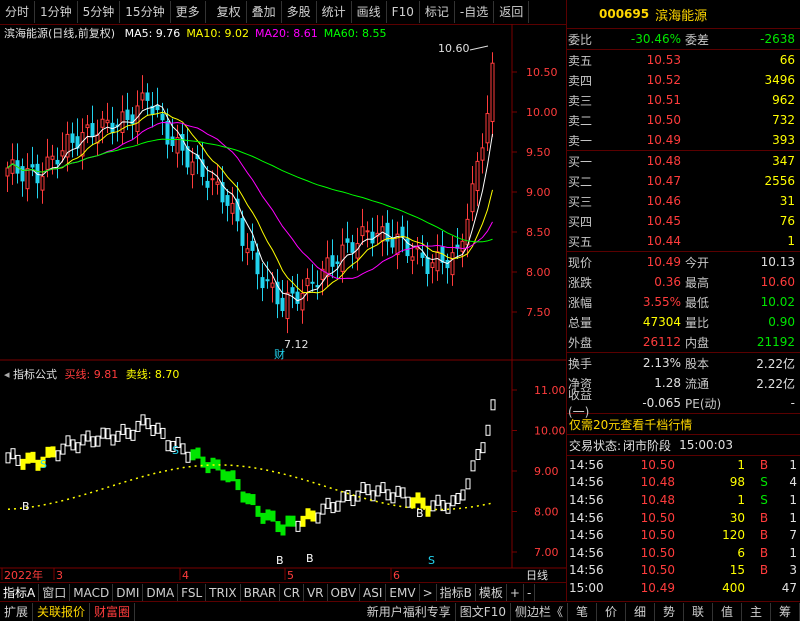  Describe the element at coordinates (35, 374) in the screenshot. I see `indicator-name: 指标公式` at that location.